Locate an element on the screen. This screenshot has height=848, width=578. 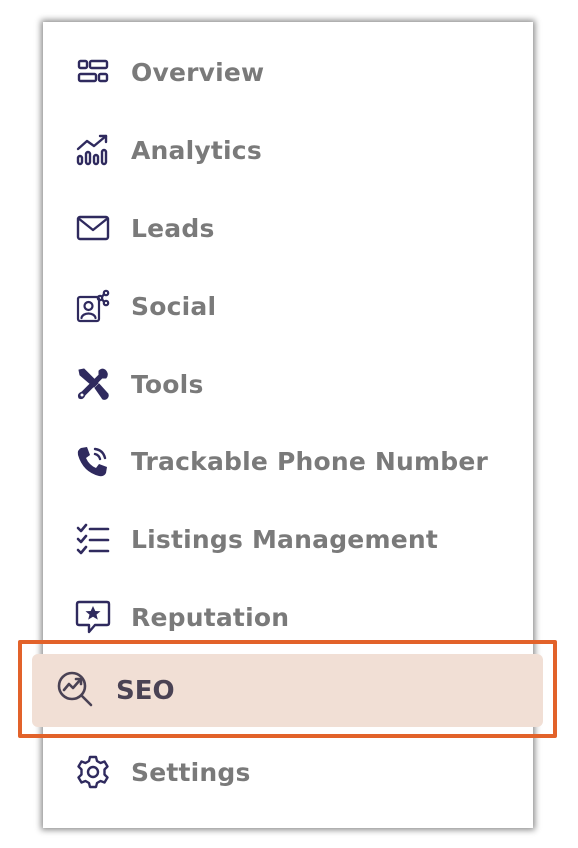
phone-ringing-icon is located at coordinates (93, 461).